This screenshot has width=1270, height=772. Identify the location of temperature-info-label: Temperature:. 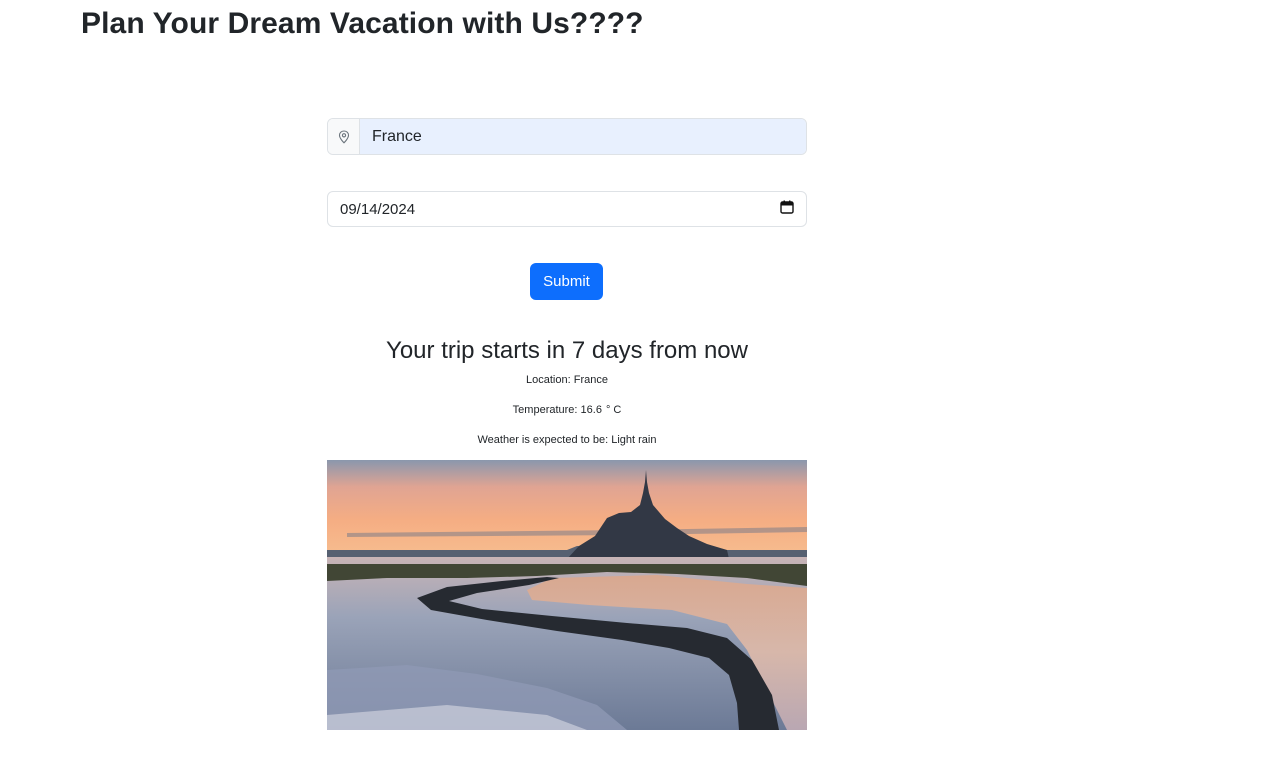
(545, 410).